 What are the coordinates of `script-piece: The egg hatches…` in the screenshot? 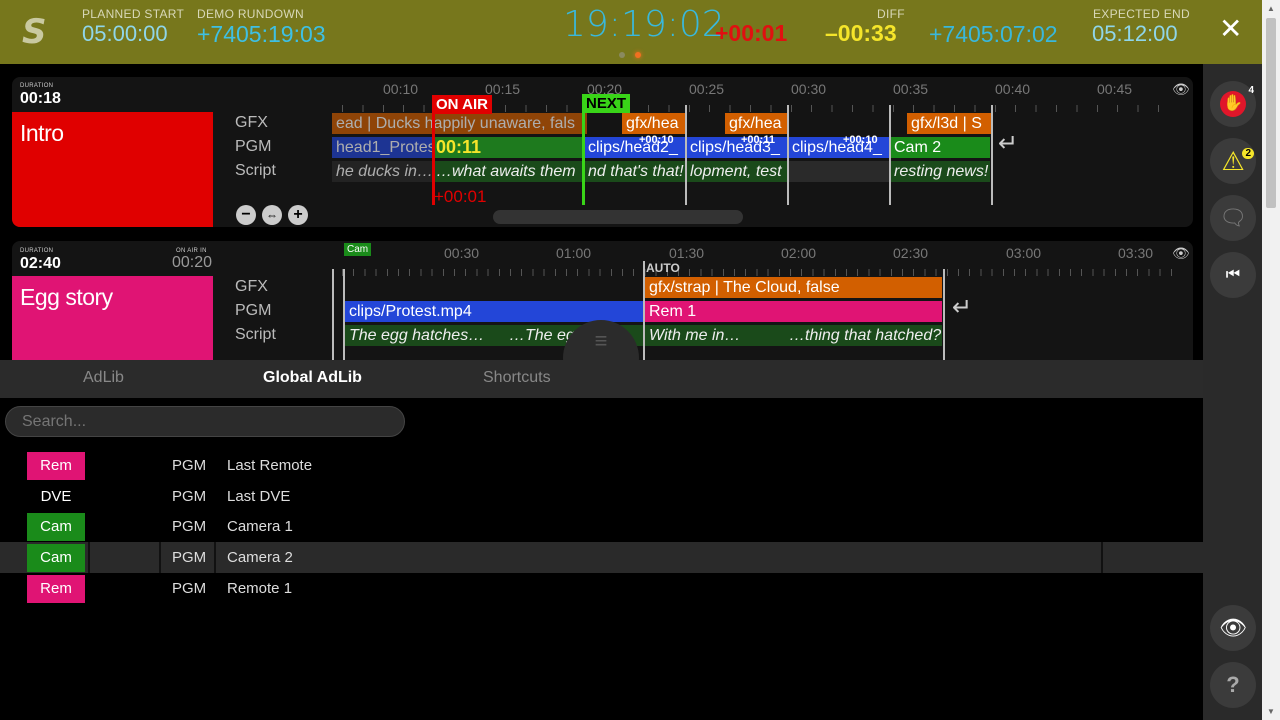 It's located at (420, 335).